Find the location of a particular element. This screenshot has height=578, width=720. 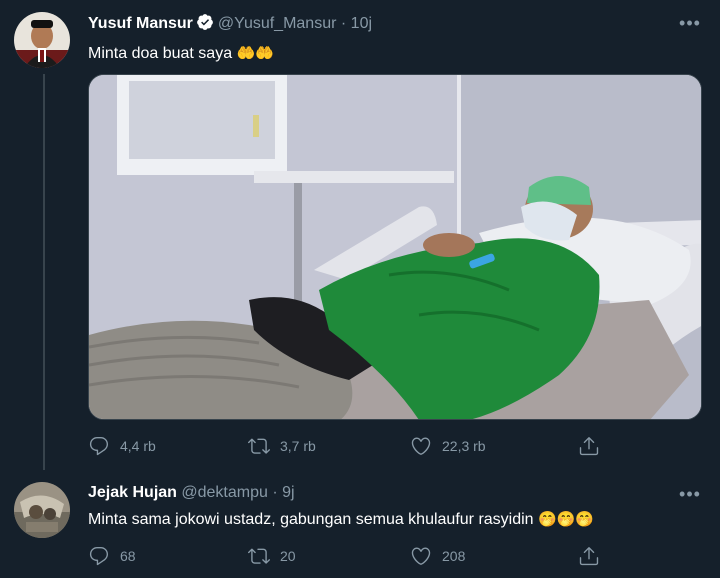

display-name: Jejak Hujan is located at coordinates (132, 492).